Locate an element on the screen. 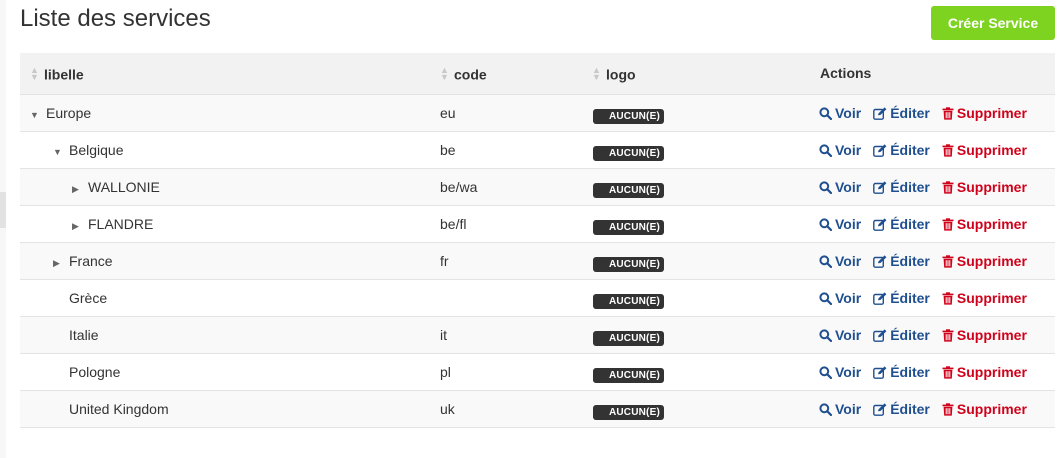 This screenshot has width=1059, height=458. table-row: Grèce AUCUN(E) Voir Éditer Supprimer is located at coordinates (537, 297).